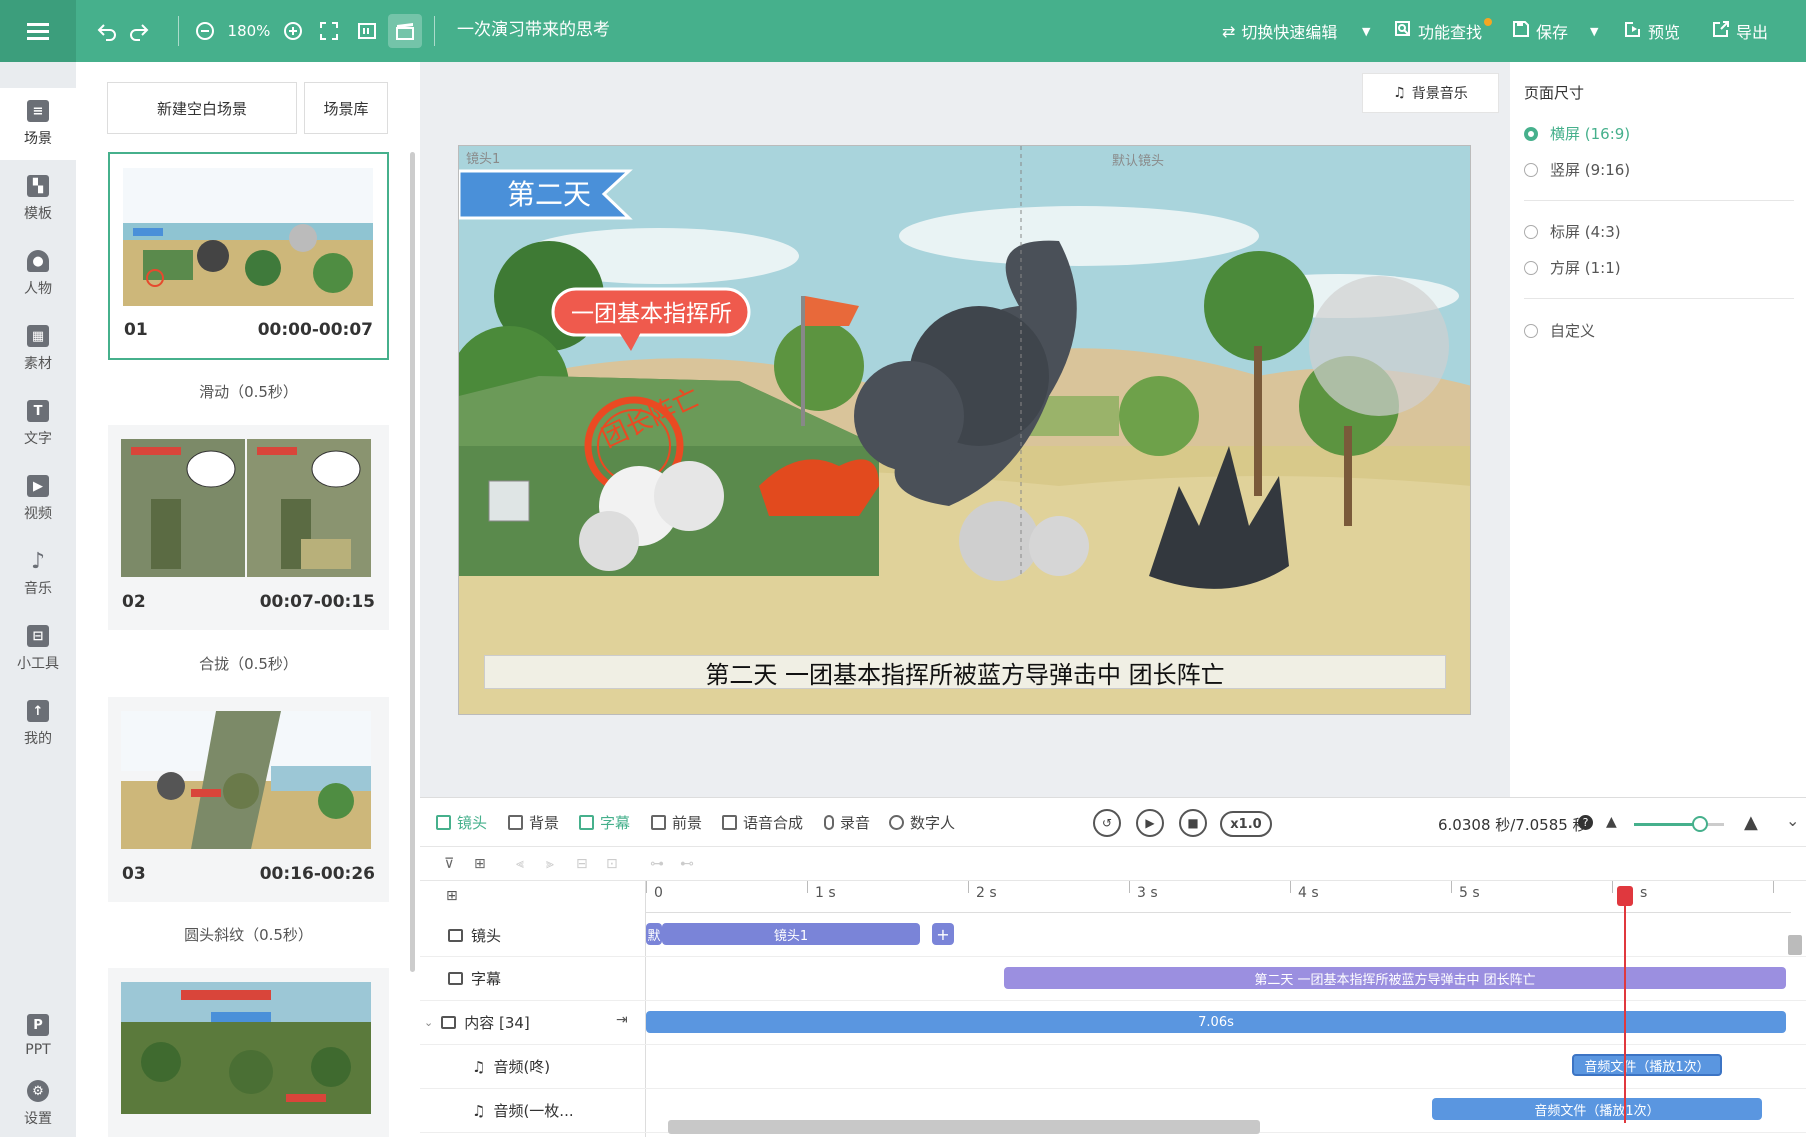  What do you see at coordinates (367, 31) in the screenshot?
I see `fit-screen-icon` at bounding box center [367, 31].